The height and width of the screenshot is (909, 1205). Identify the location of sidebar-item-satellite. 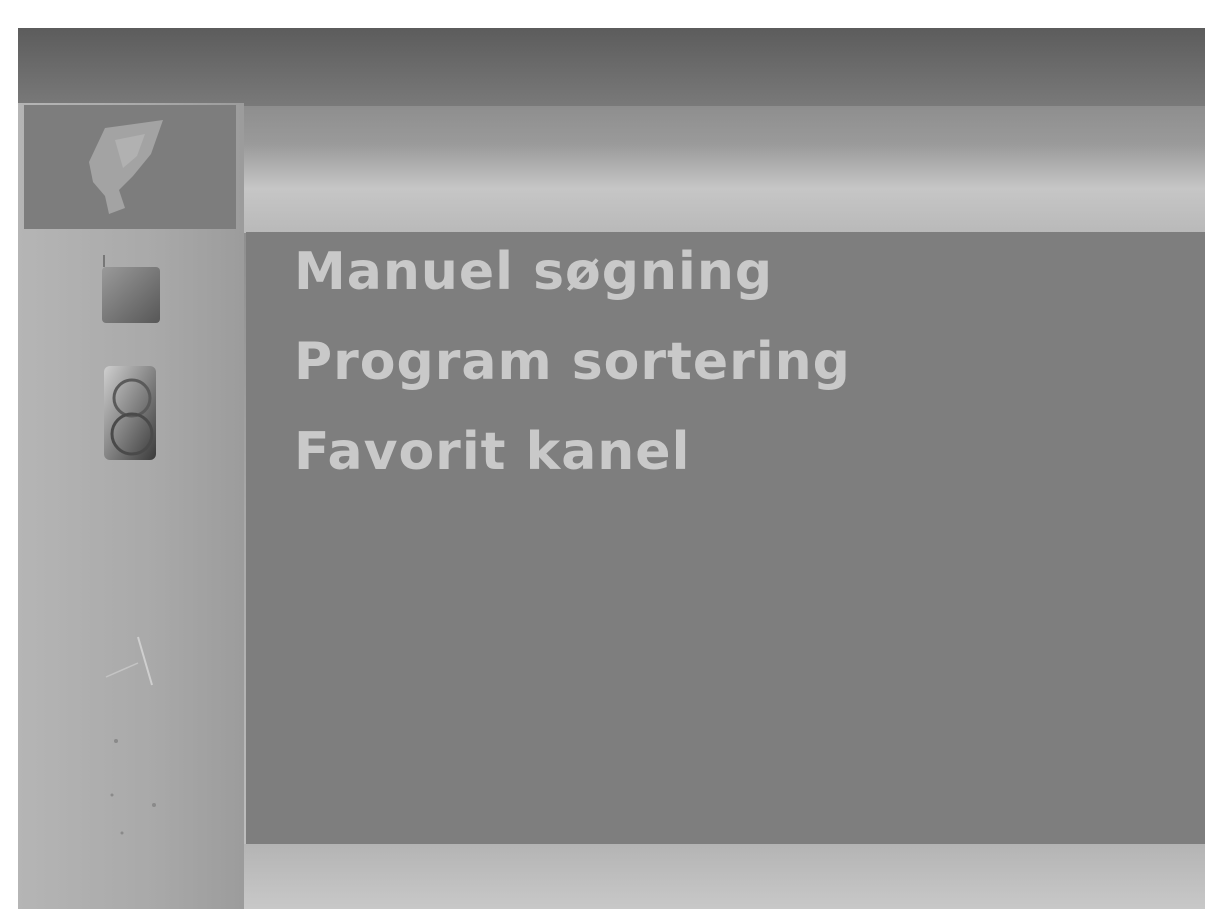
(130, 167).